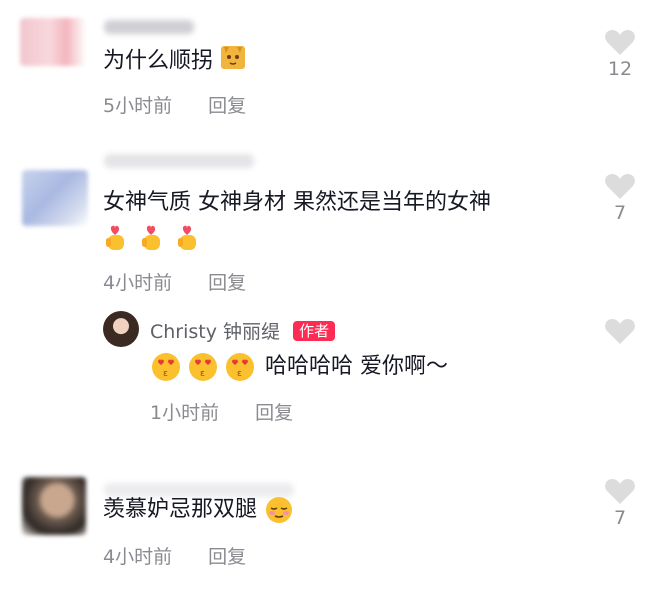 The image size is (660, 596). I want to click on comment-text: 为什么顺拐, so click(174, 61).